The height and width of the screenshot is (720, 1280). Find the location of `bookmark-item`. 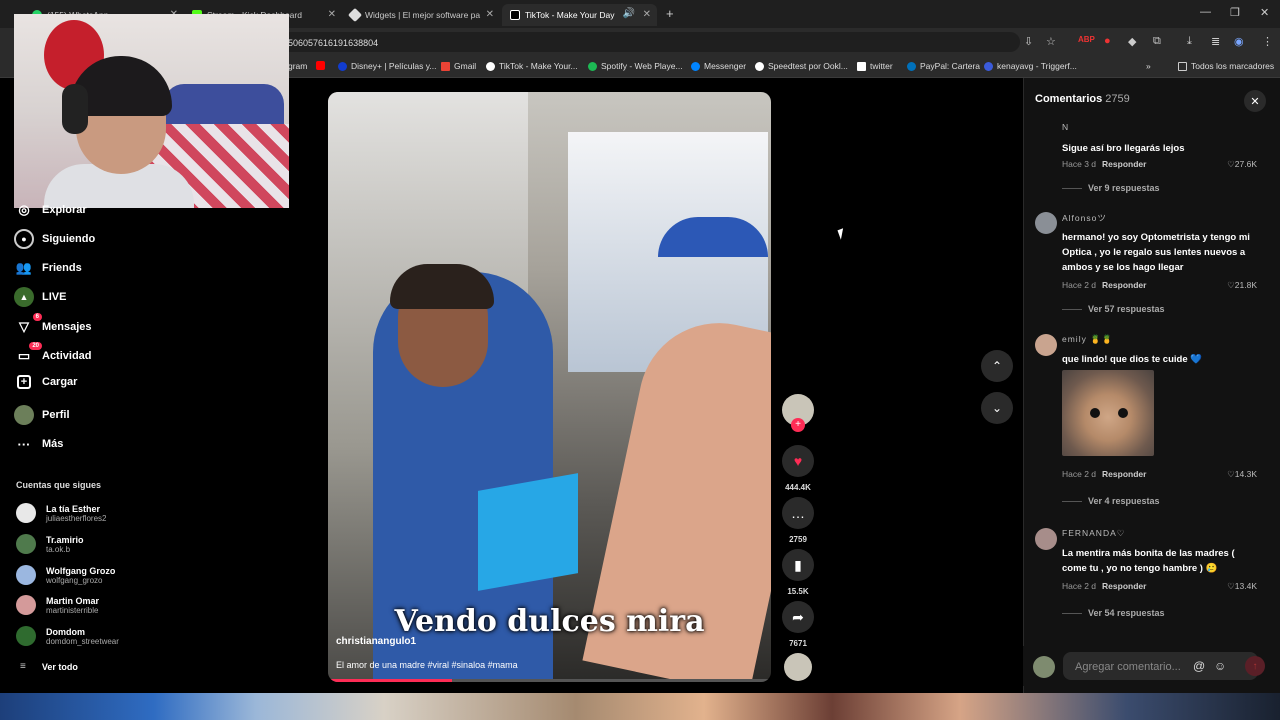

bookmark-item is located at coordinates (322, 65).